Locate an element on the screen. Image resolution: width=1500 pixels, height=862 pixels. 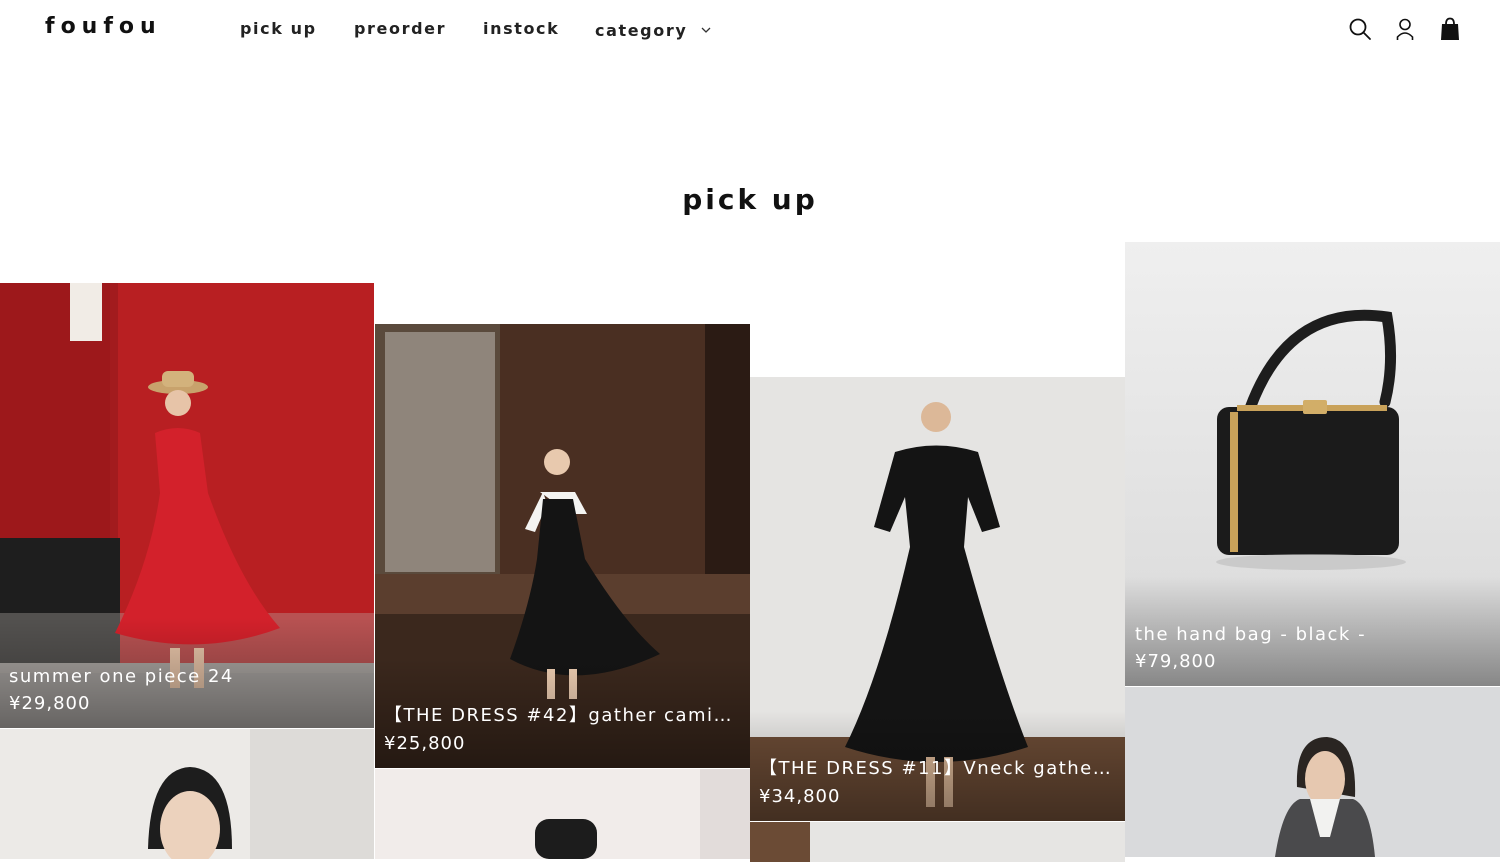
bag-icon is located at coordinates (1450, 29).